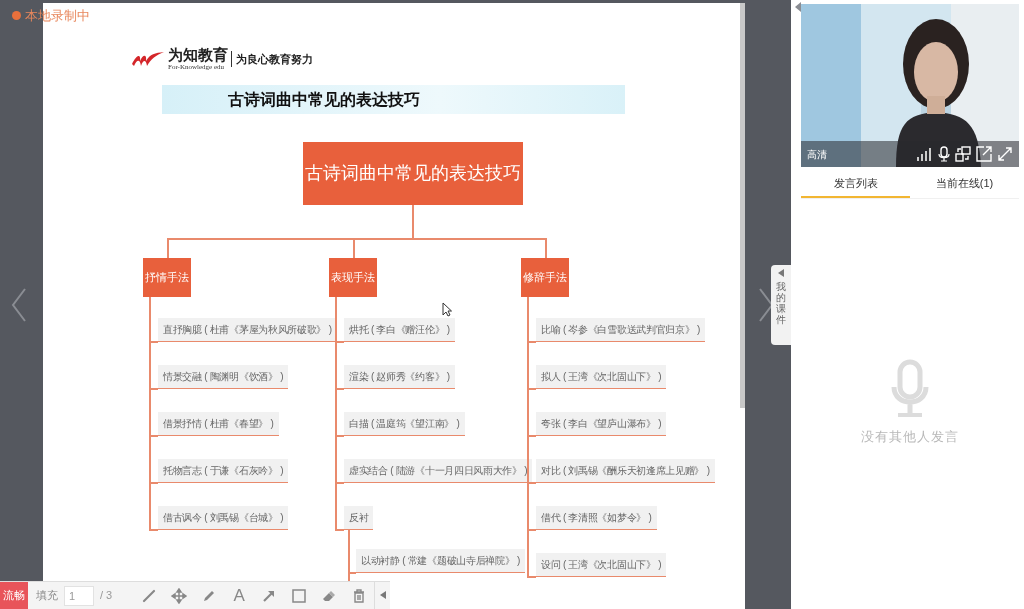 Image resolution: width=1024 pixels, height=609 pixels. What do you see at coordinates (106, 596) in the screenshot?
I see `page-total: / 3` at bounding box center [106, 596].